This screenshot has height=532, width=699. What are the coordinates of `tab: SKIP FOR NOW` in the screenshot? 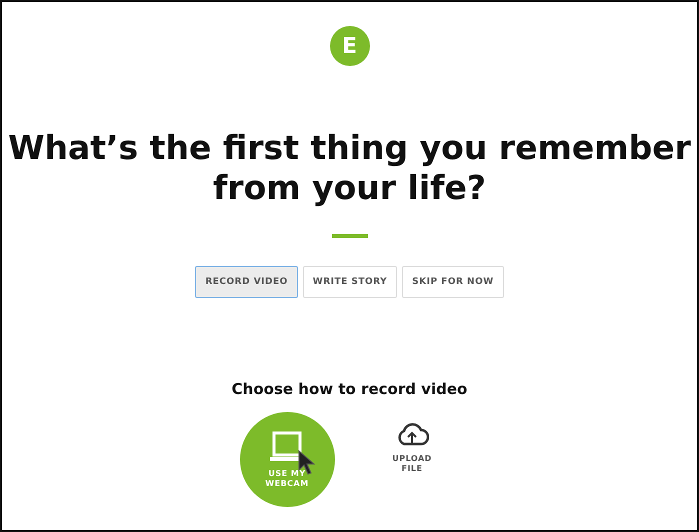 It's located at (453, 282).